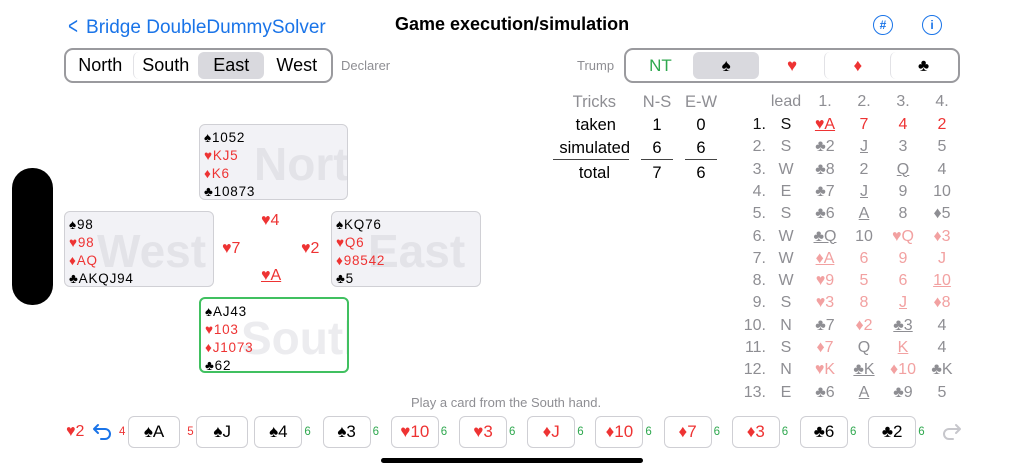 The image size is (1024, 472). Describe the element at coordinates (506, 402) in the screenshot. I see `hint-text: Play a card from the South hand.` at that location.